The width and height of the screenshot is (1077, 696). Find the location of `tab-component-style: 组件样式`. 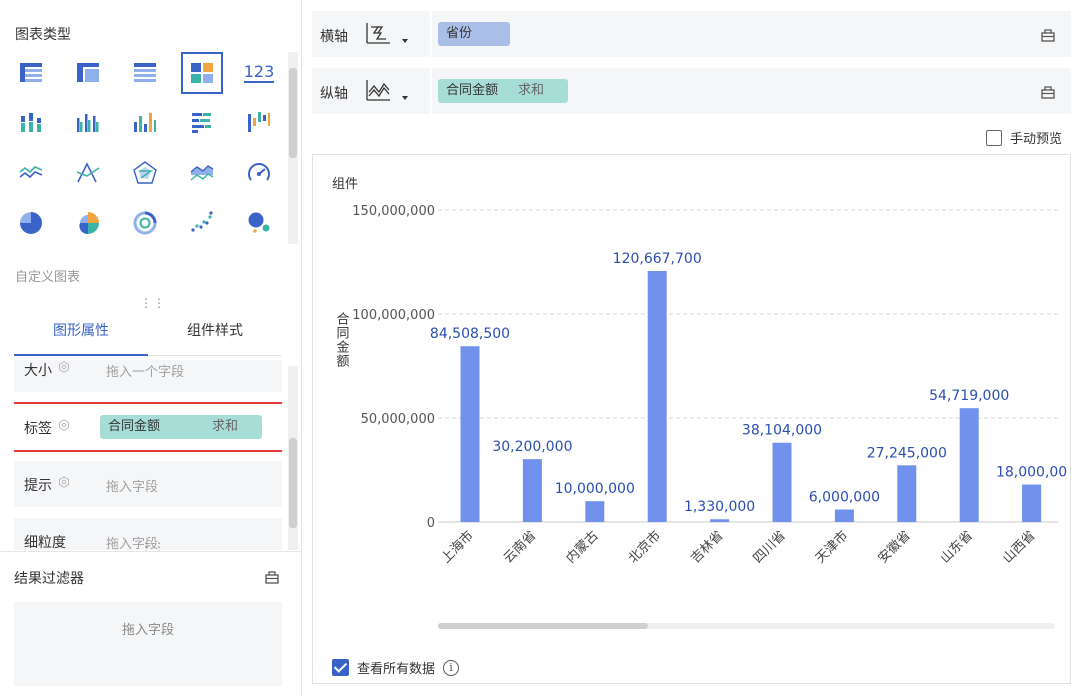

tab-component-style: 组件样式 is located at coordinates (215, 334).